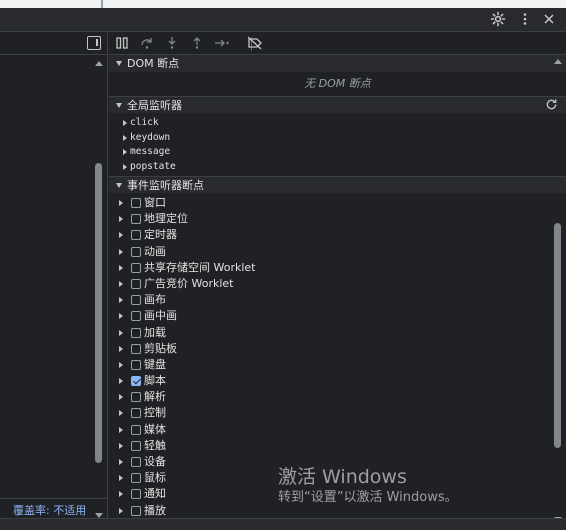  Describe the element at coordinates (172, 44) in the screenshot. I see `step-into-icon` at that location.